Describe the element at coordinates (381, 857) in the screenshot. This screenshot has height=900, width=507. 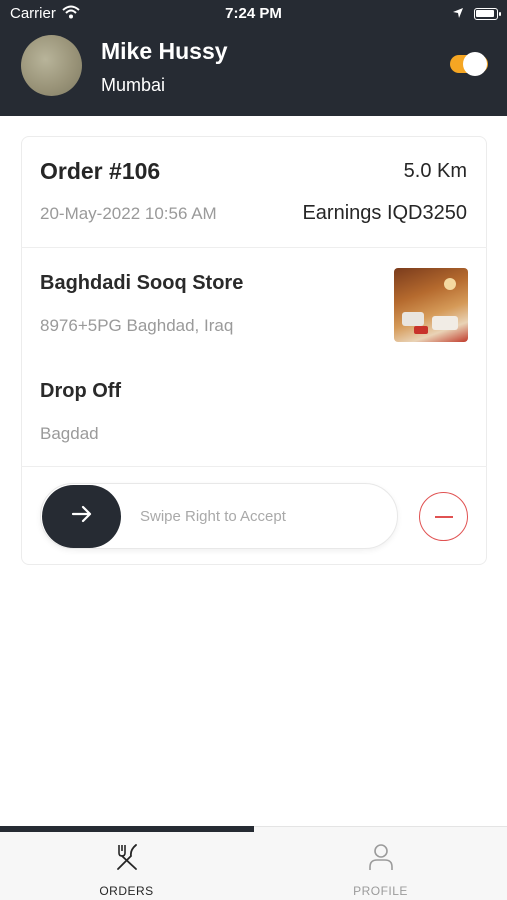
I see `person-icon` at that location.